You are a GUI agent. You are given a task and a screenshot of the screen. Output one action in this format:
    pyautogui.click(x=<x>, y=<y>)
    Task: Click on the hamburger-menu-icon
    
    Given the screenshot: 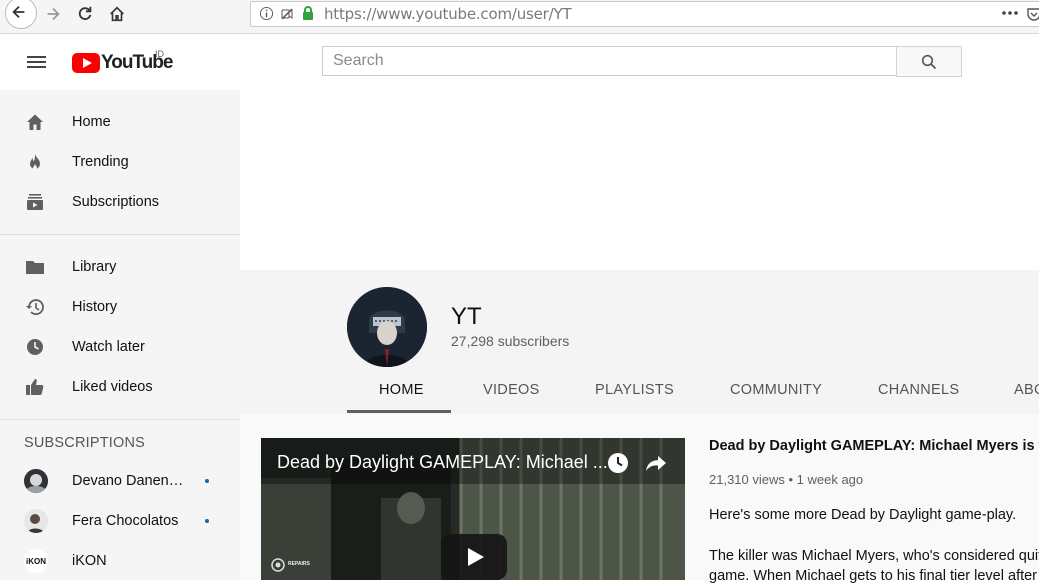 What is the action you would take?
    pyautogui.click(x=36, y=62)
    